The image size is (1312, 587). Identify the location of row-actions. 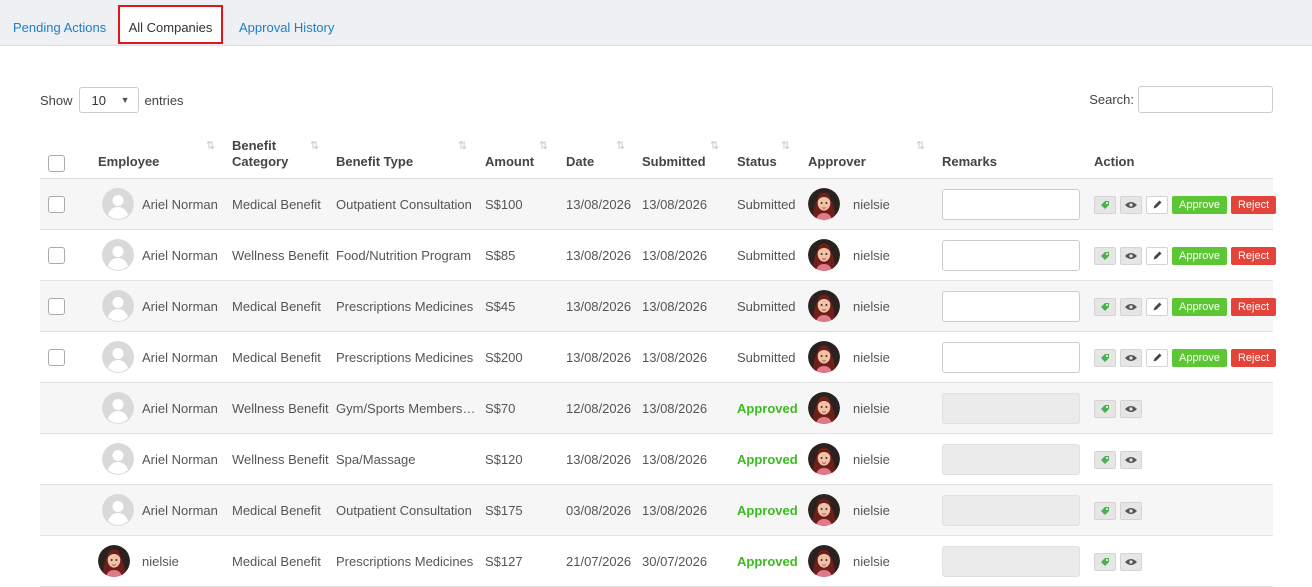
(1118, 511).